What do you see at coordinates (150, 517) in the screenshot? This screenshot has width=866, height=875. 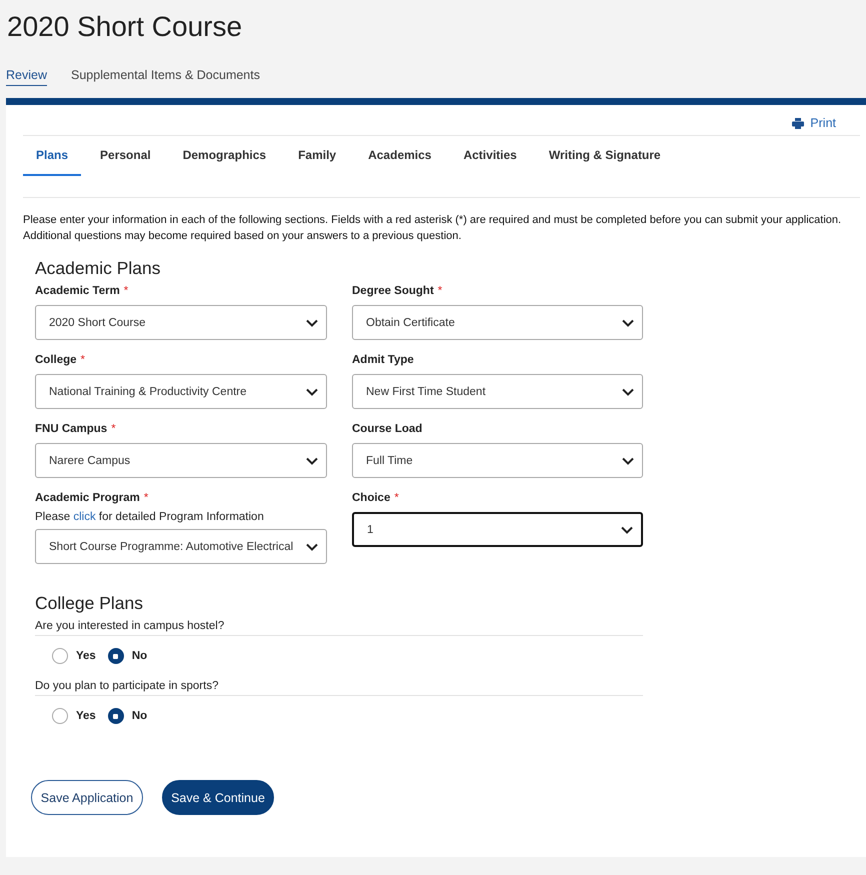 I see `help-text: Please click for detailed Program Information` at bounding box center [150, 517].